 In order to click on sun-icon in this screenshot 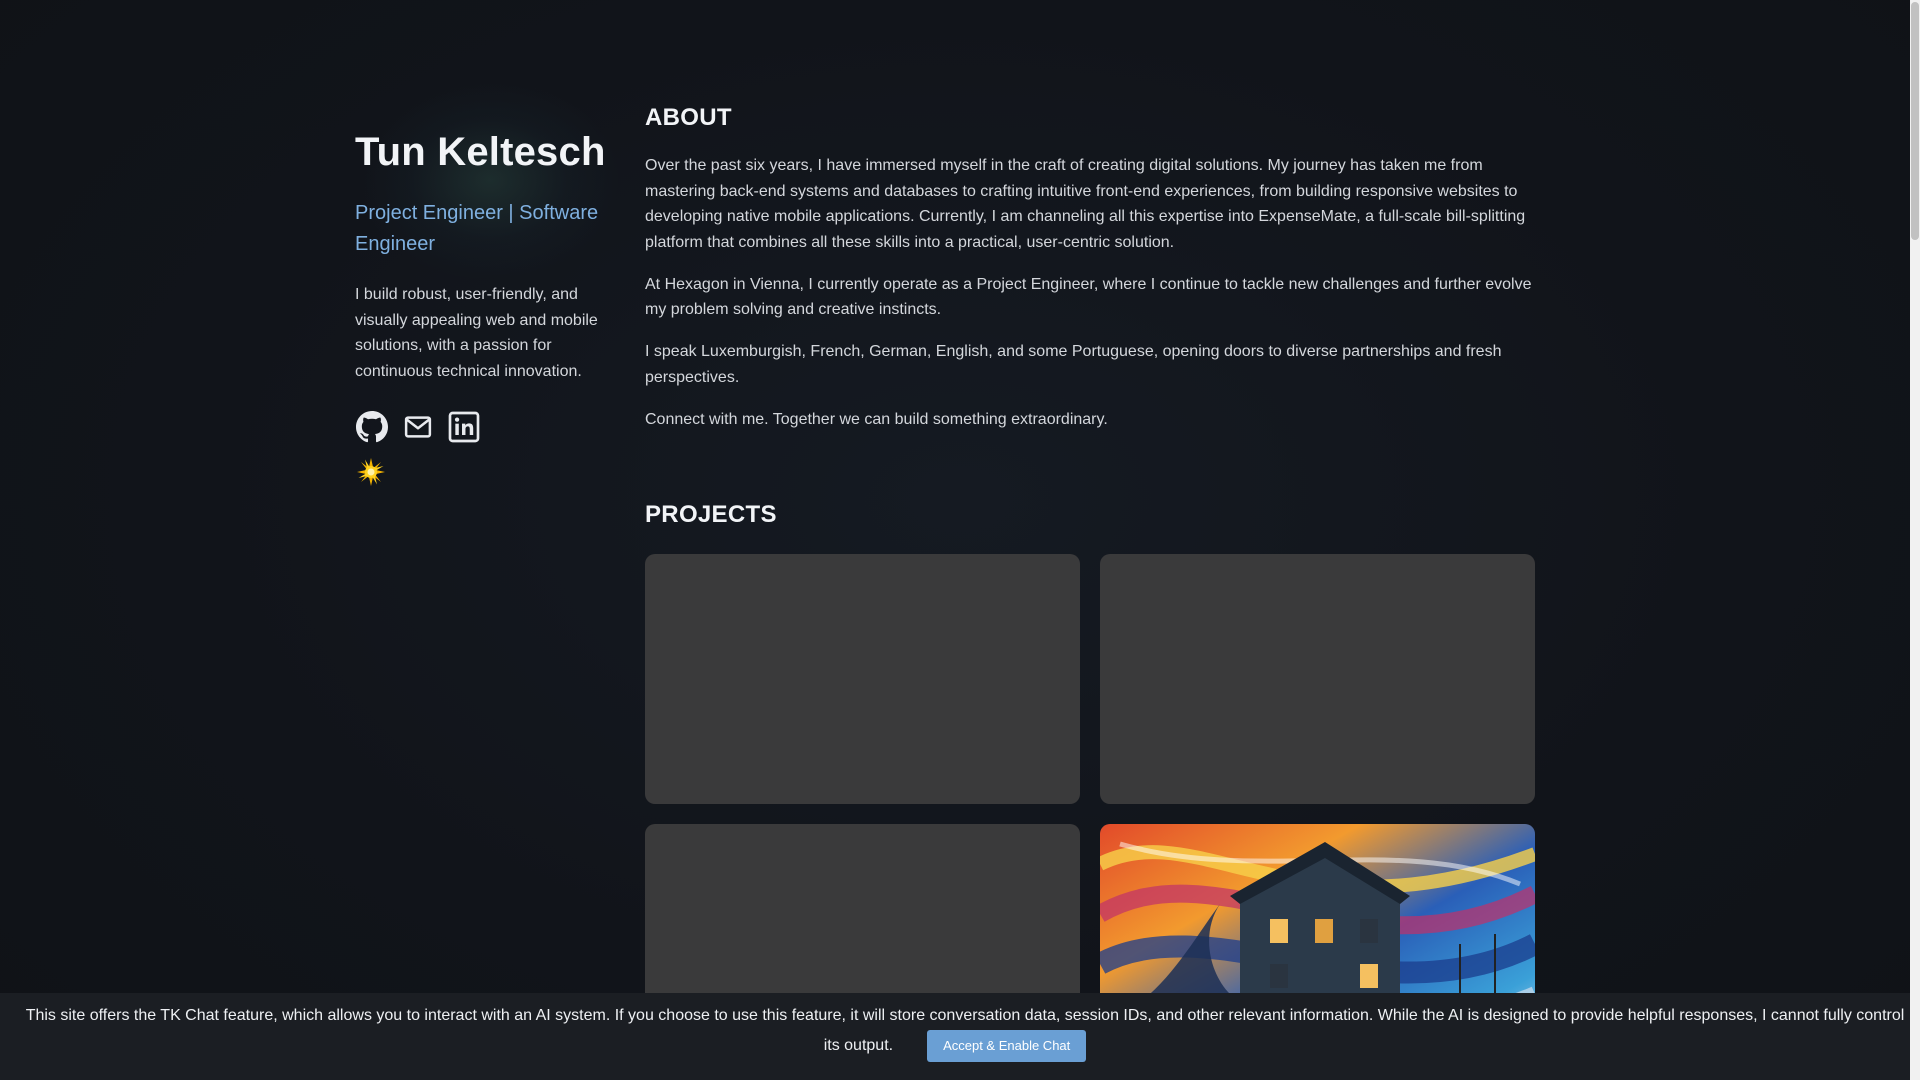, I will do `click(371, 472)`.